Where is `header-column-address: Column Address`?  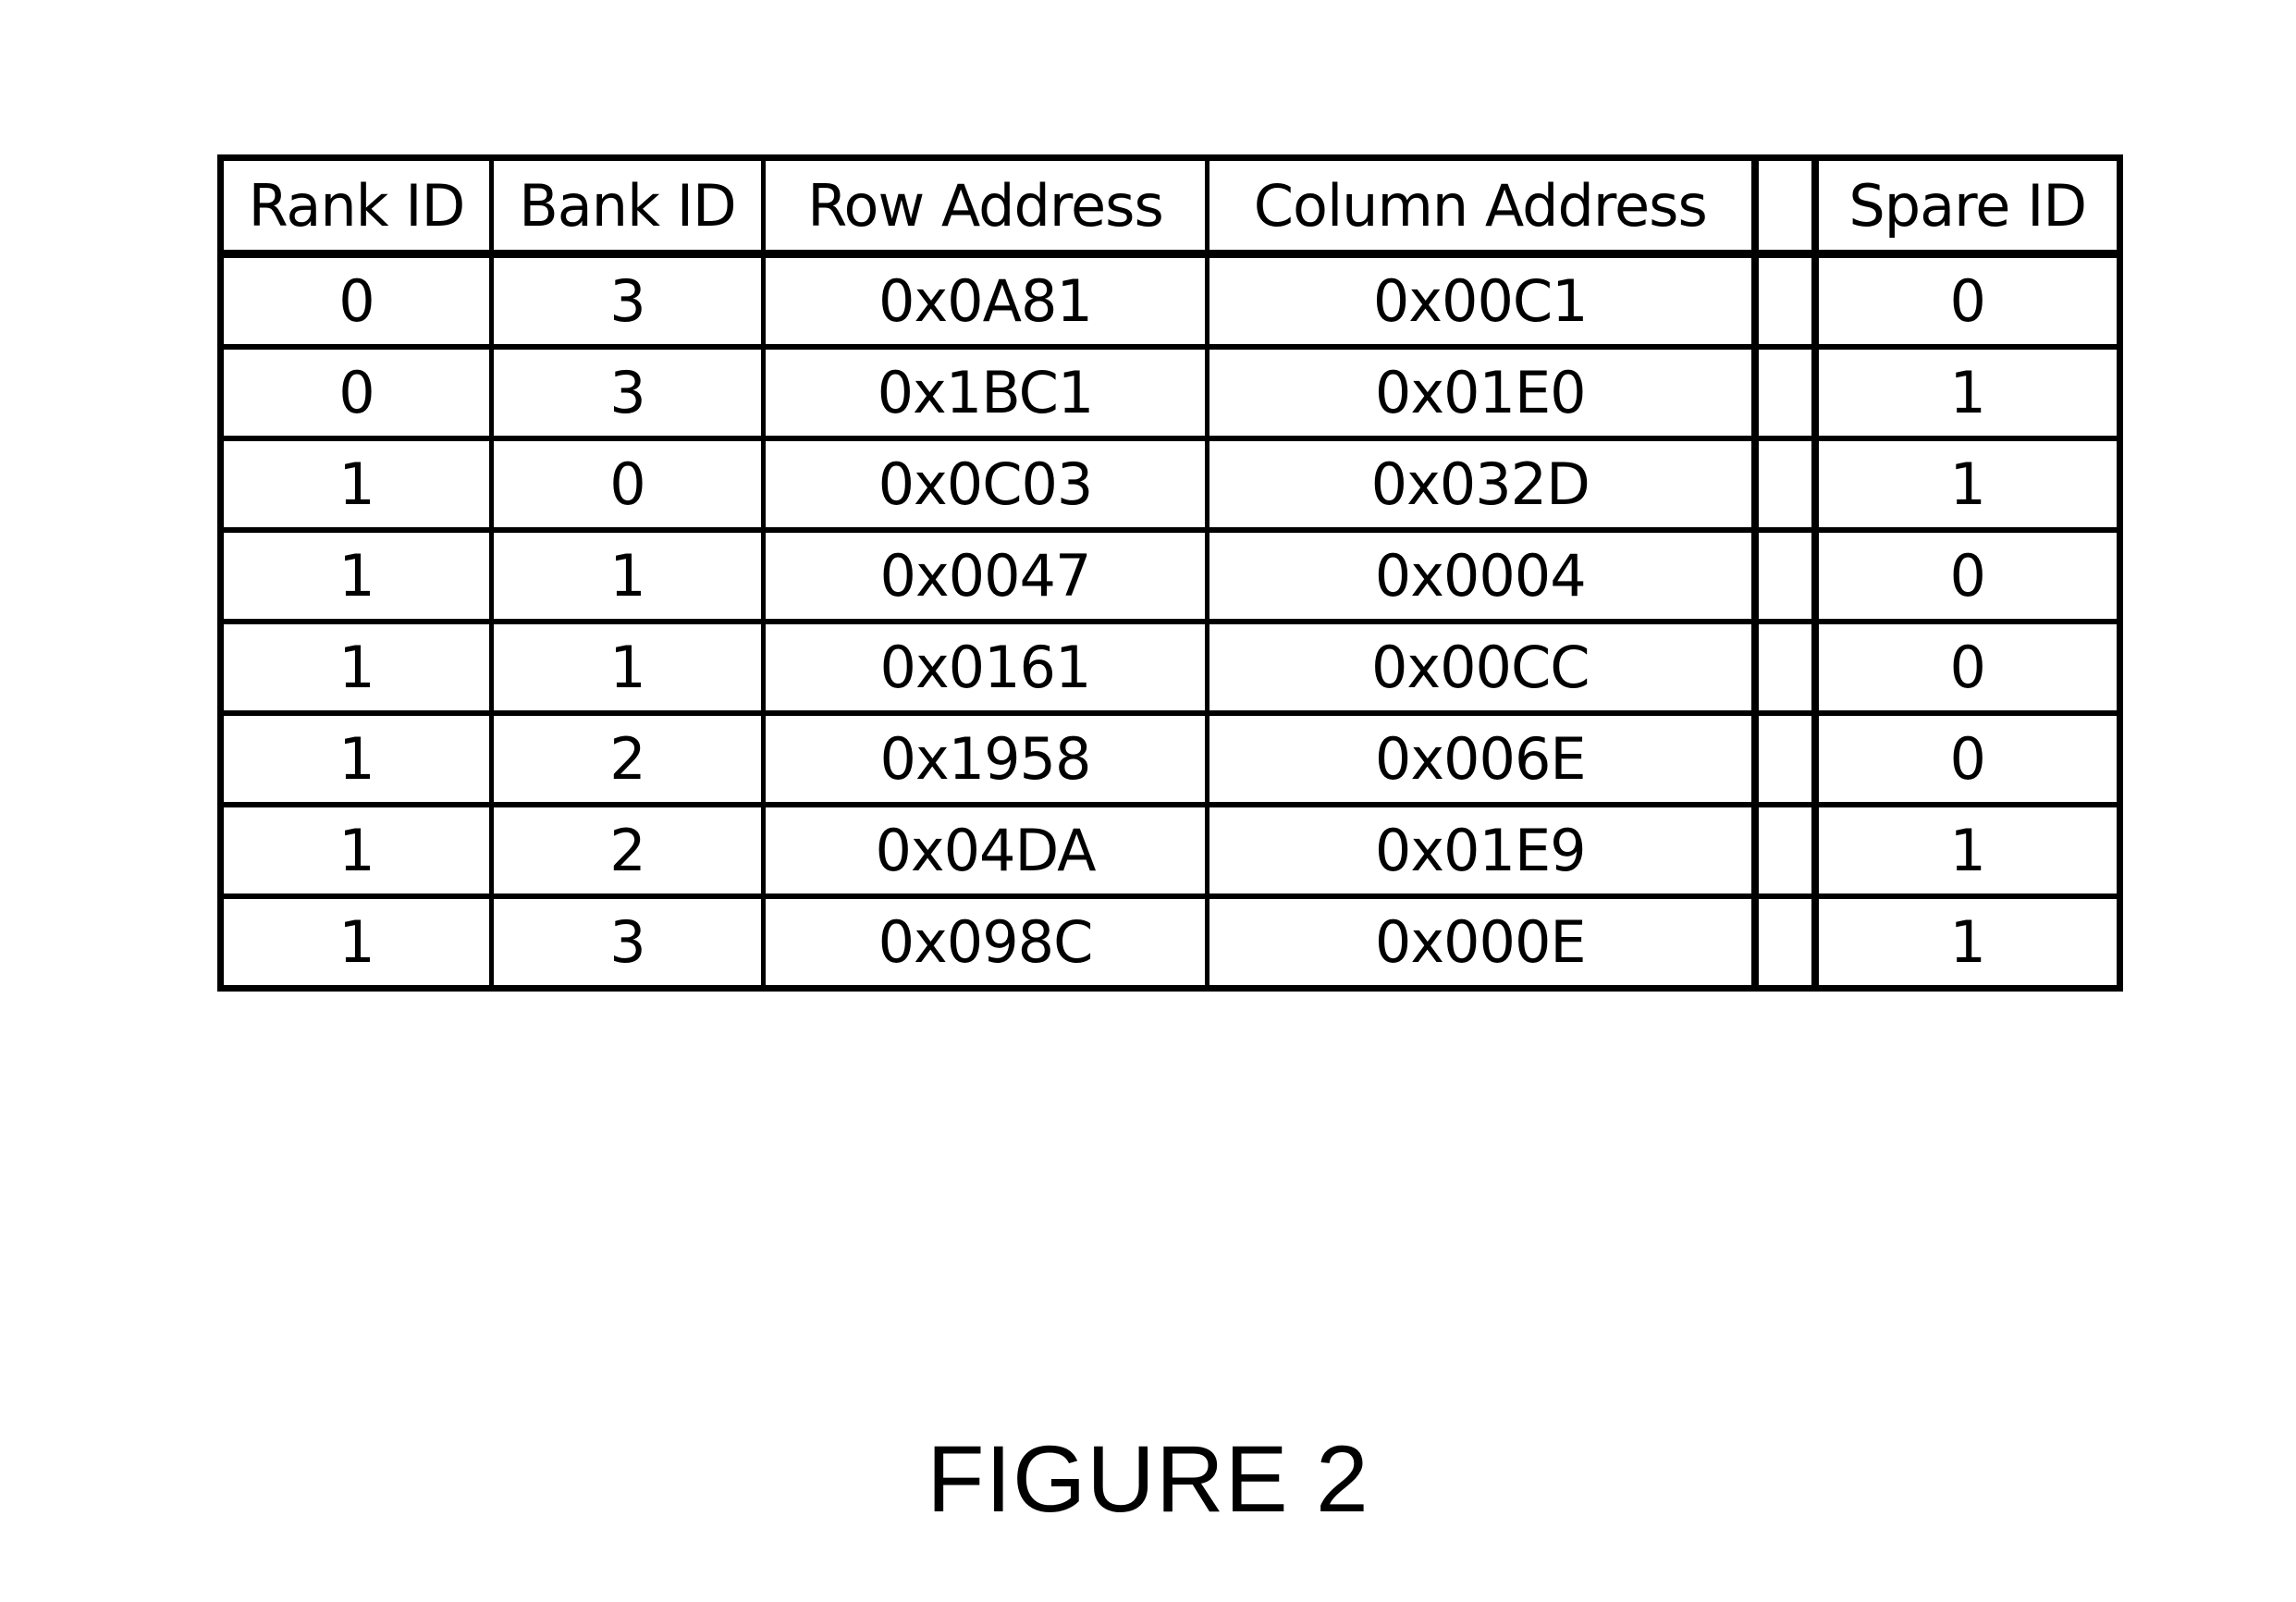 header-column-address: Column Address is located at coordinates (1481, 206).